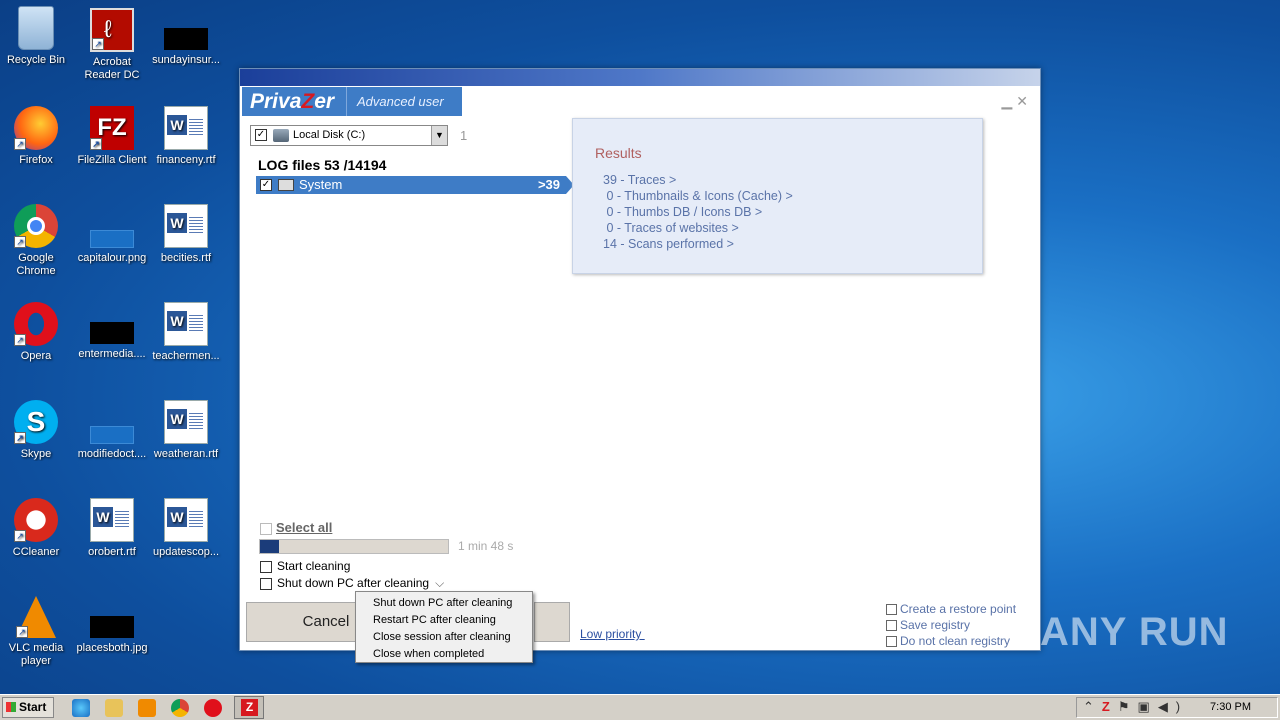  What do you see at coordinates (81, 708) in the screenshot?
I see `ie-icon` at bounding box center [81, 708].